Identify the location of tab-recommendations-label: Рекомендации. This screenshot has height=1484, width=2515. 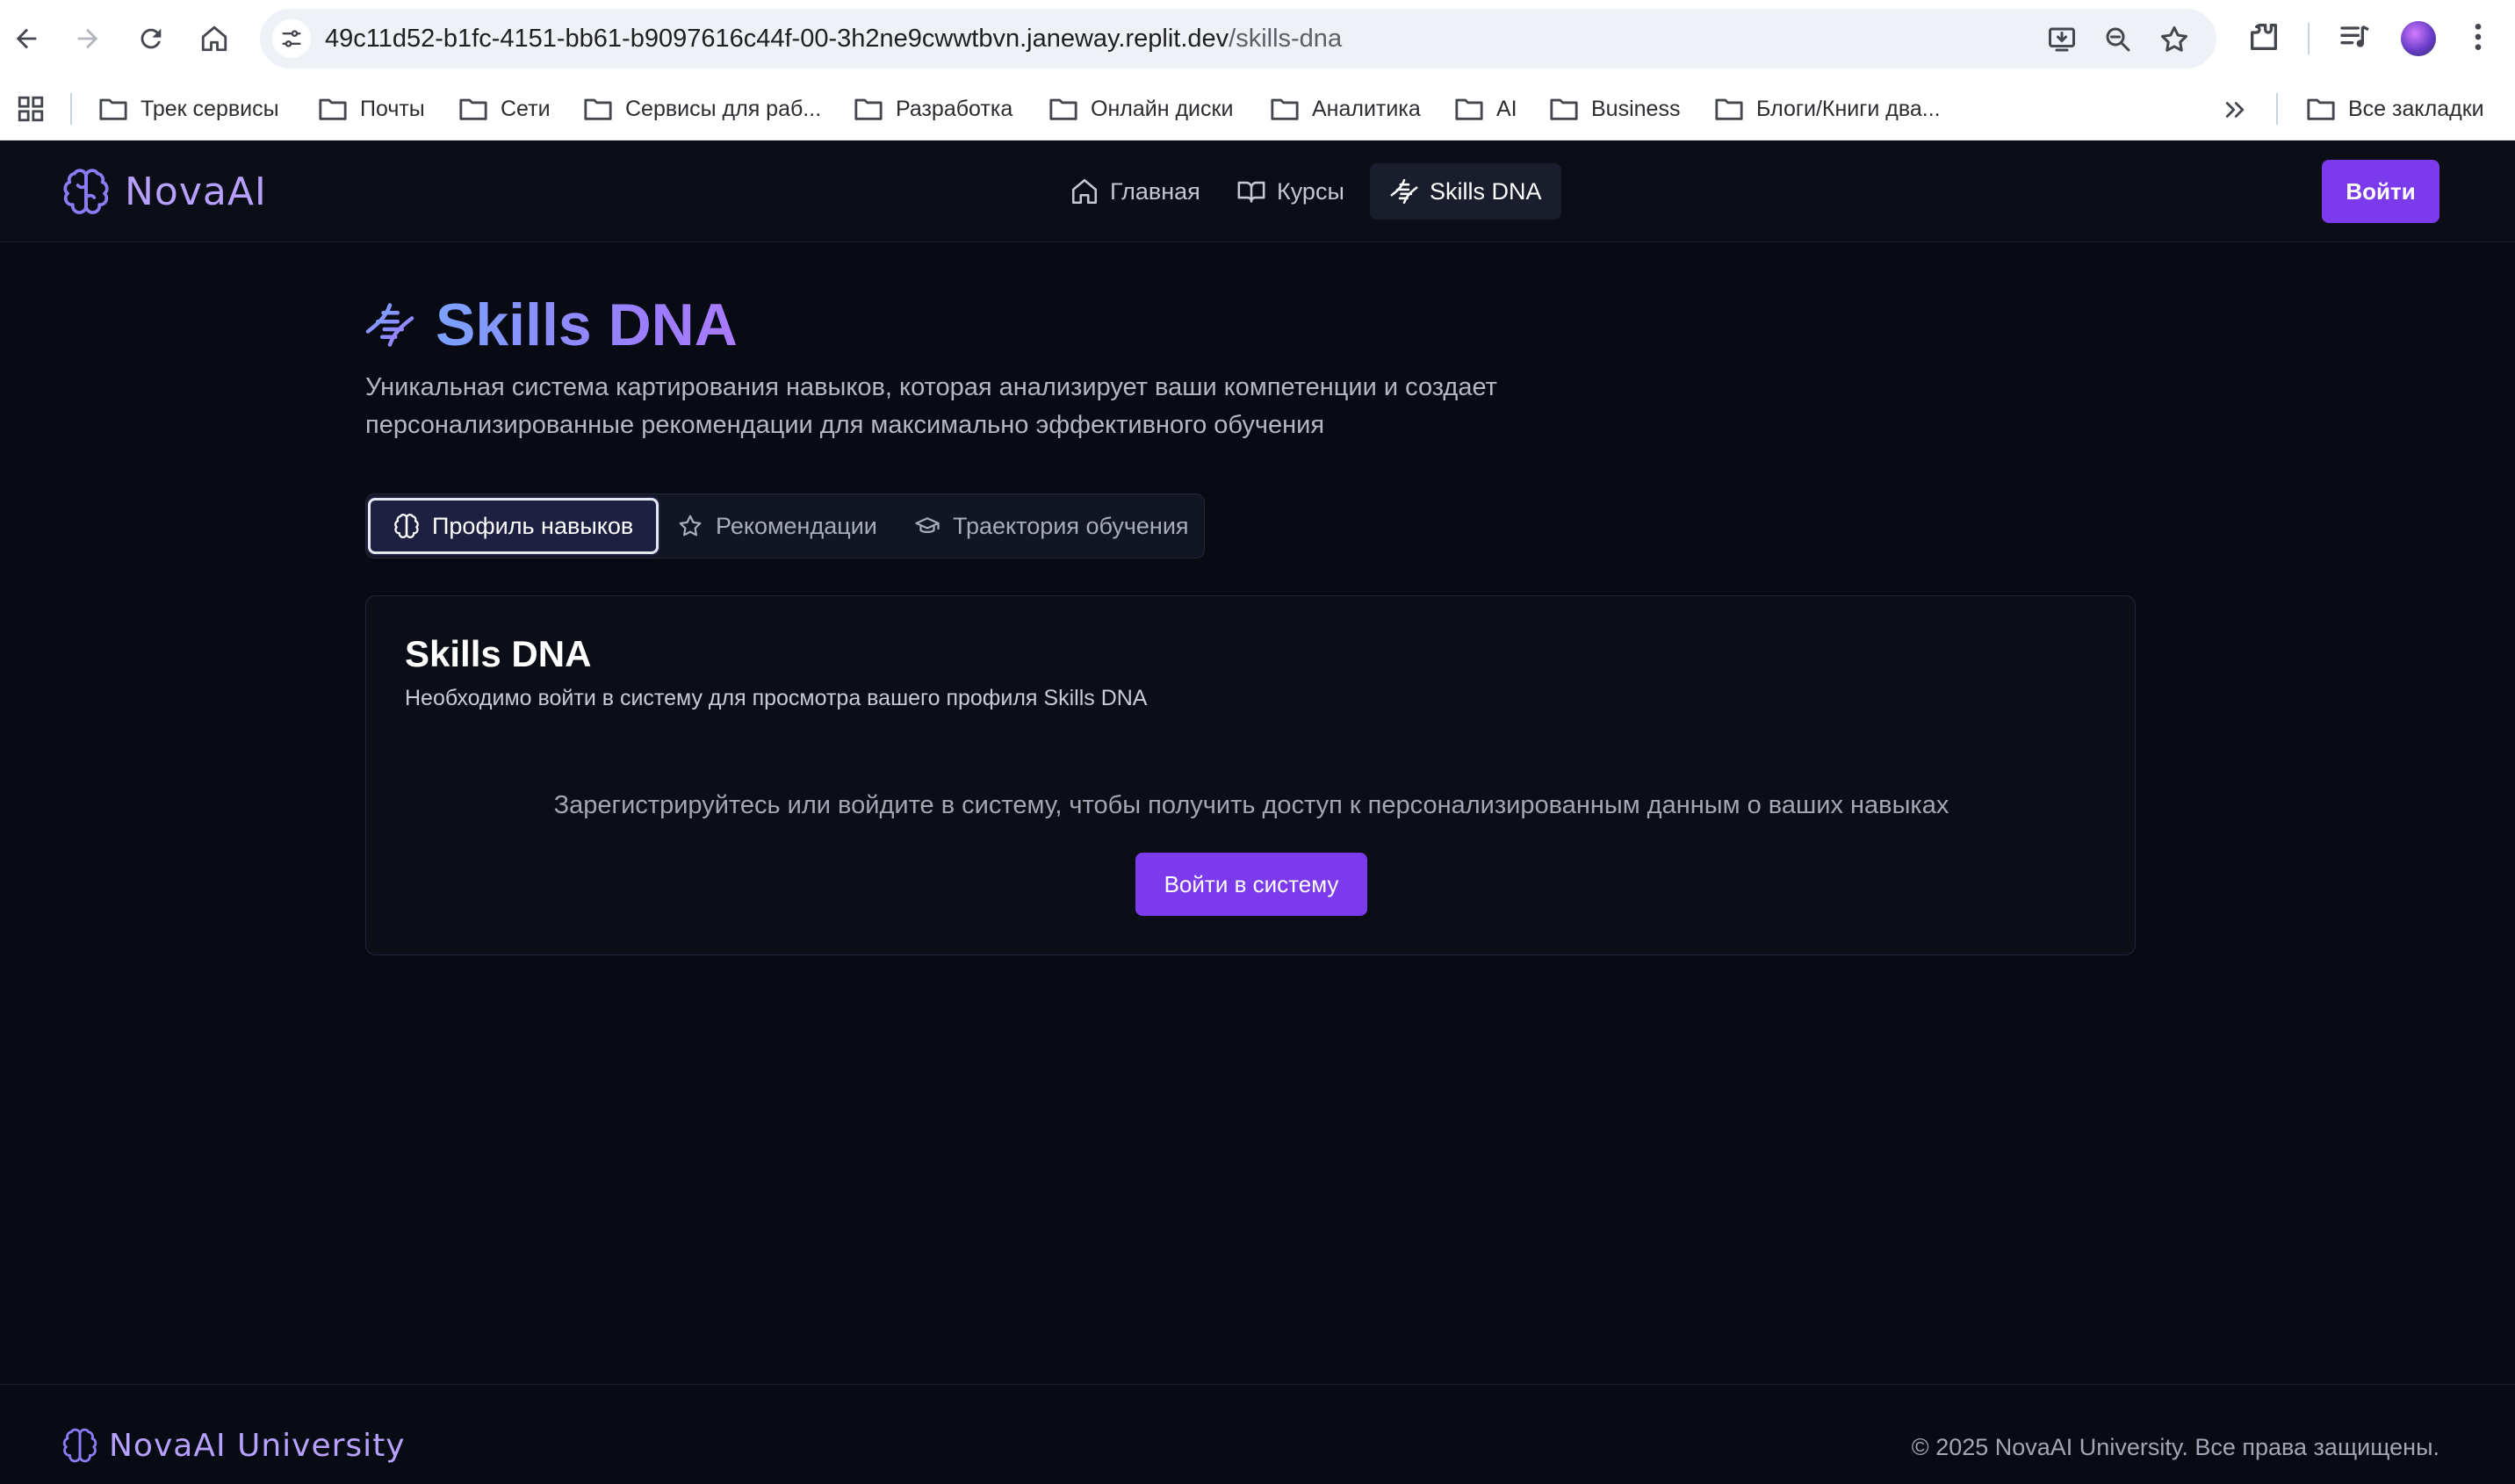
(796, 525).